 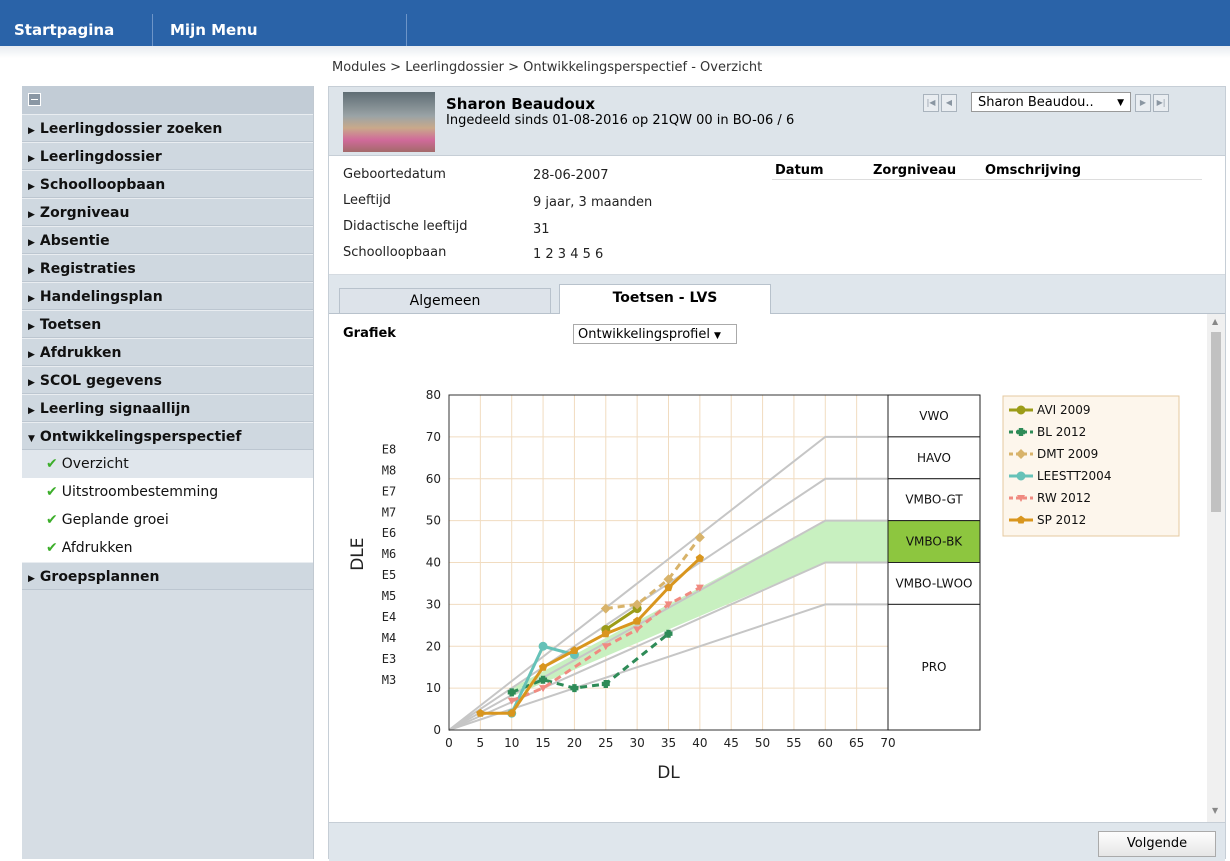 What do you see at coordinates (668, 743) in the screenshot?
I see `x-tick-label: 35` at bounding box center [668, 743].